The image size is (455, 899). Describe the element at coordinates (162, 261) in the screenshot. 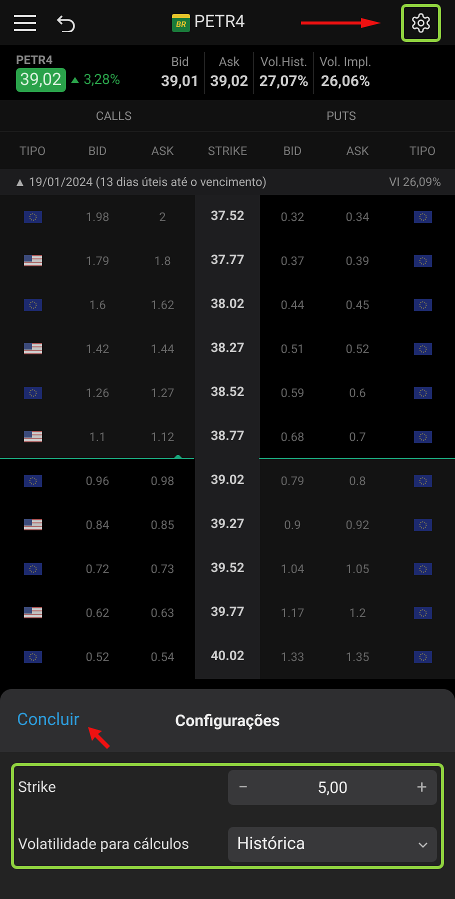

I see `call-ask: 1.8` at that location.